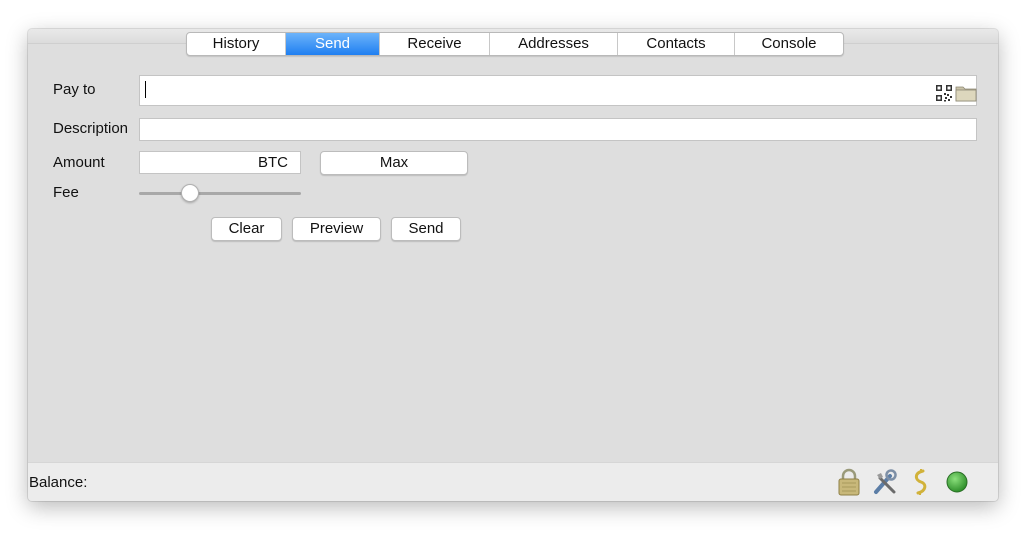 The height and width of the screenshot is (541, 1028). I want to click on pay-to-field, so click(558, 90).